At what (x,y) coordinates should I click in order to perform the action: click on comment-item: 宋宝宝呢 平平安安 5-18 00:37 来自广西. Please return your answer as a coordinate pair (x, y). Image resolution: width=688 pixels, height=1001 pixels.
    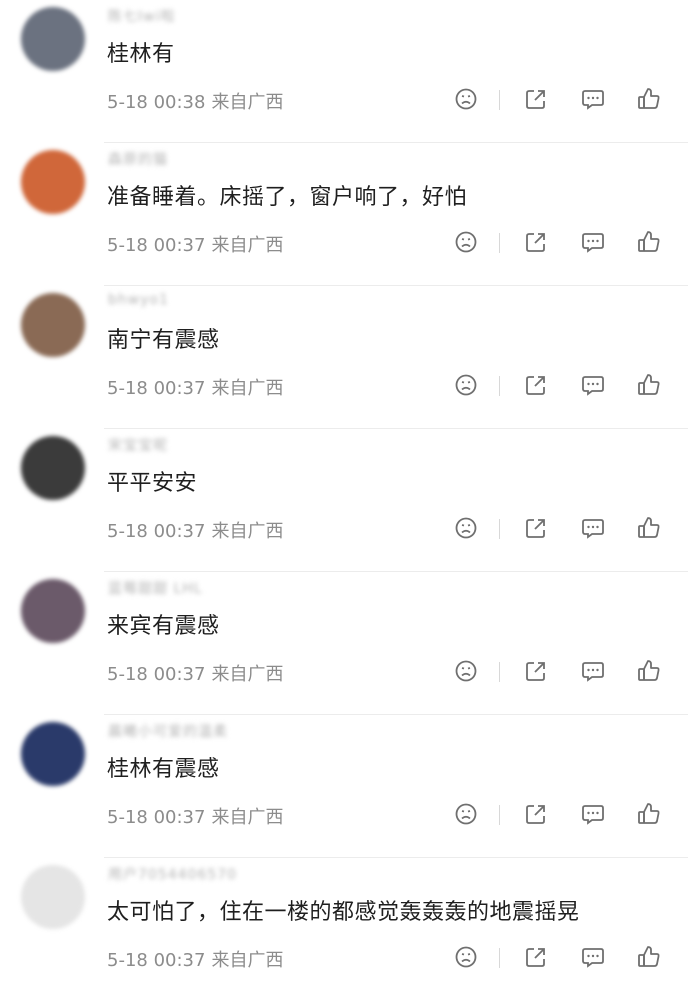
    Looking at the image, I should click on (344, 500).